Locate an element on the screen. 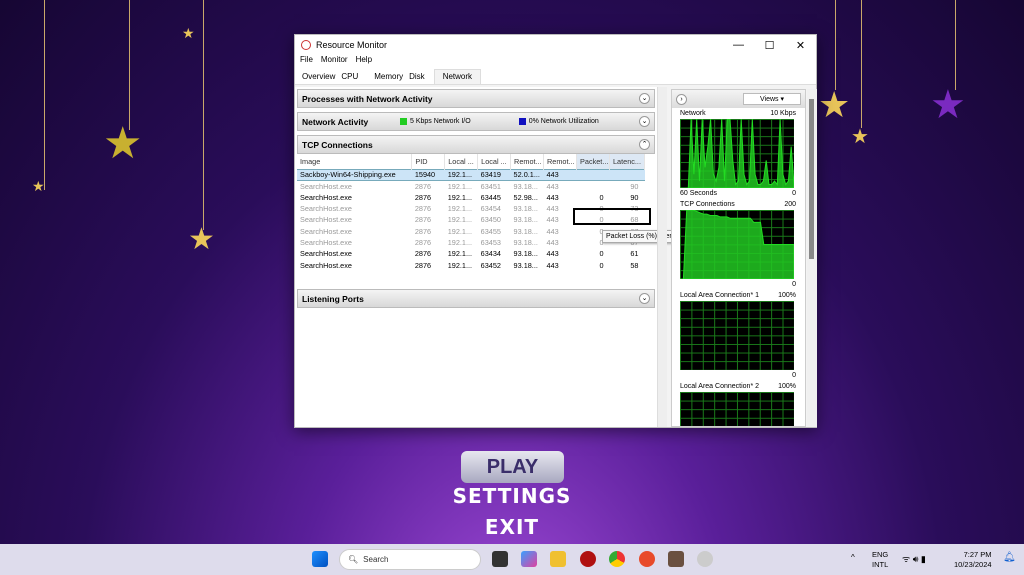 The width and height of the screenshot is (1024, 575). search-box: 🔍︎ Search is located at coordinates (410, 559).